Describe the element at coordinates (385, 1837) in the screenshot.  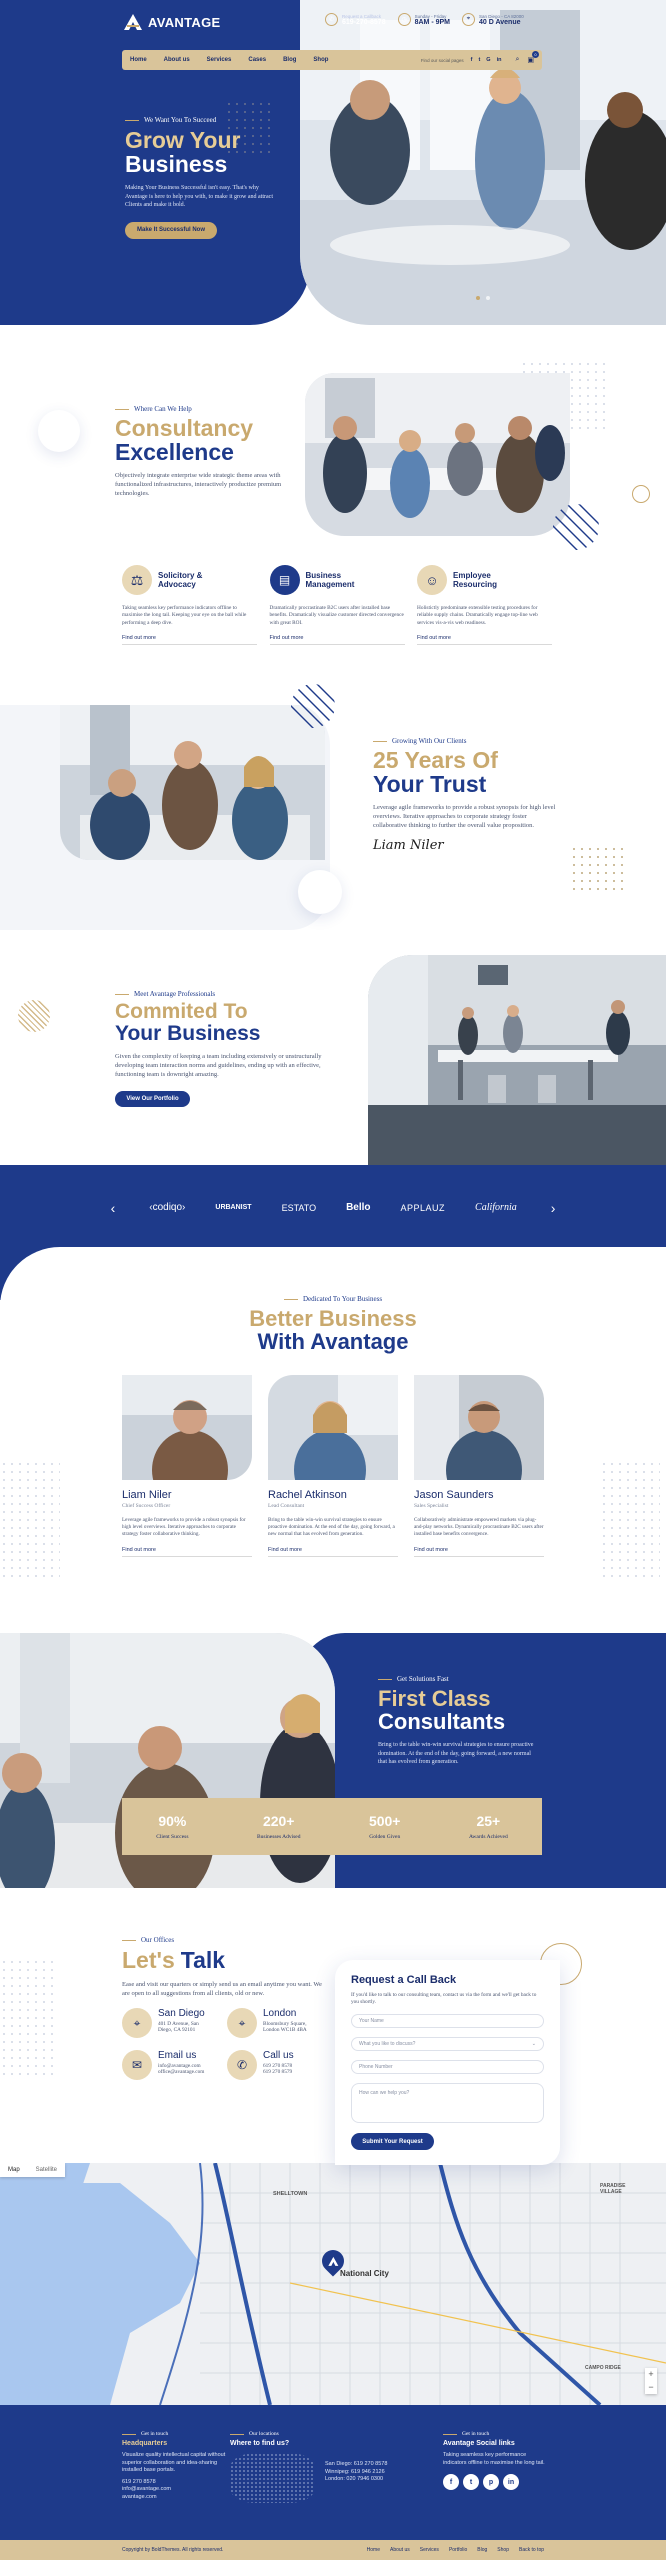
I see `stat-label: Golden Given` at that location.